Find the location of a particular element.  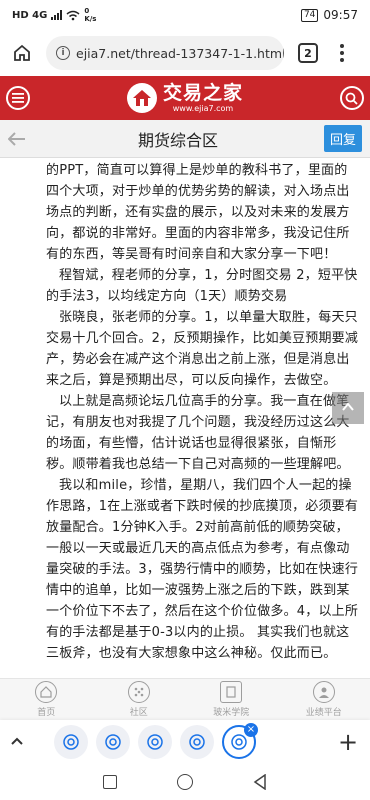

status-bar: HD 4G 0 K/s 74 09:57 is located at coordinates (185, 15).